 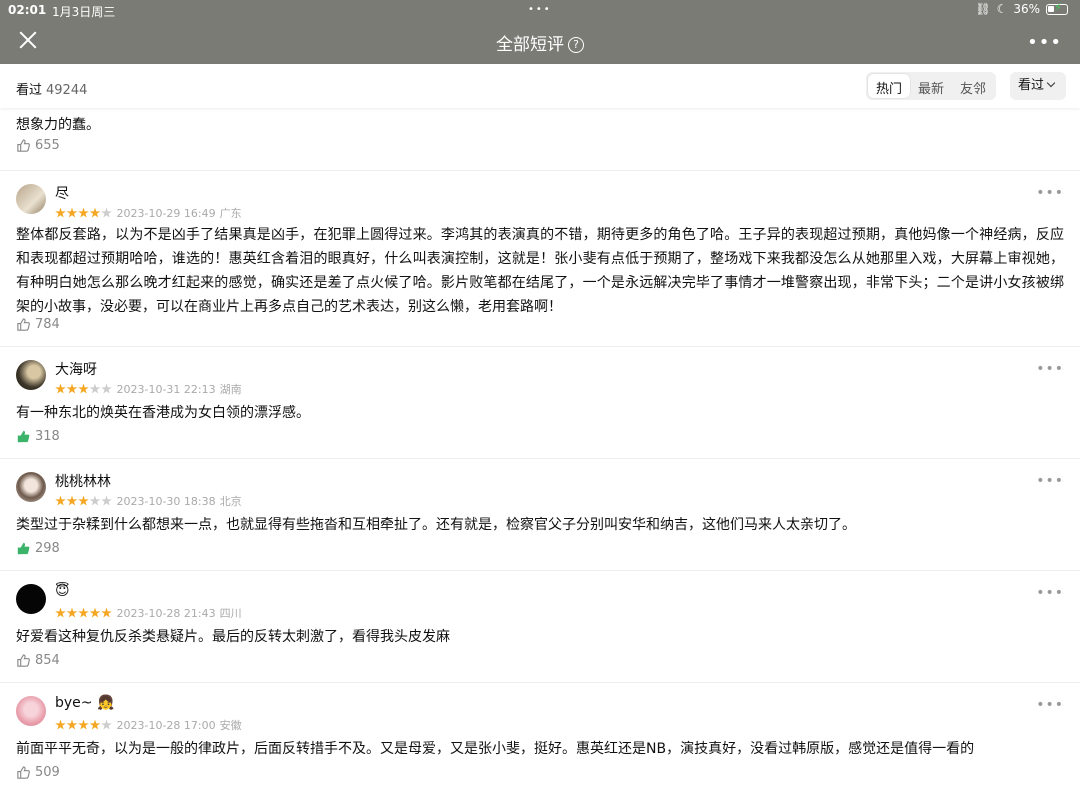 I want to click on top-bar: 02:01 1月3日周三 ••• ⛓ ☾ 36% ⚡ 全部短评? •••, so click(x=540, y=32).